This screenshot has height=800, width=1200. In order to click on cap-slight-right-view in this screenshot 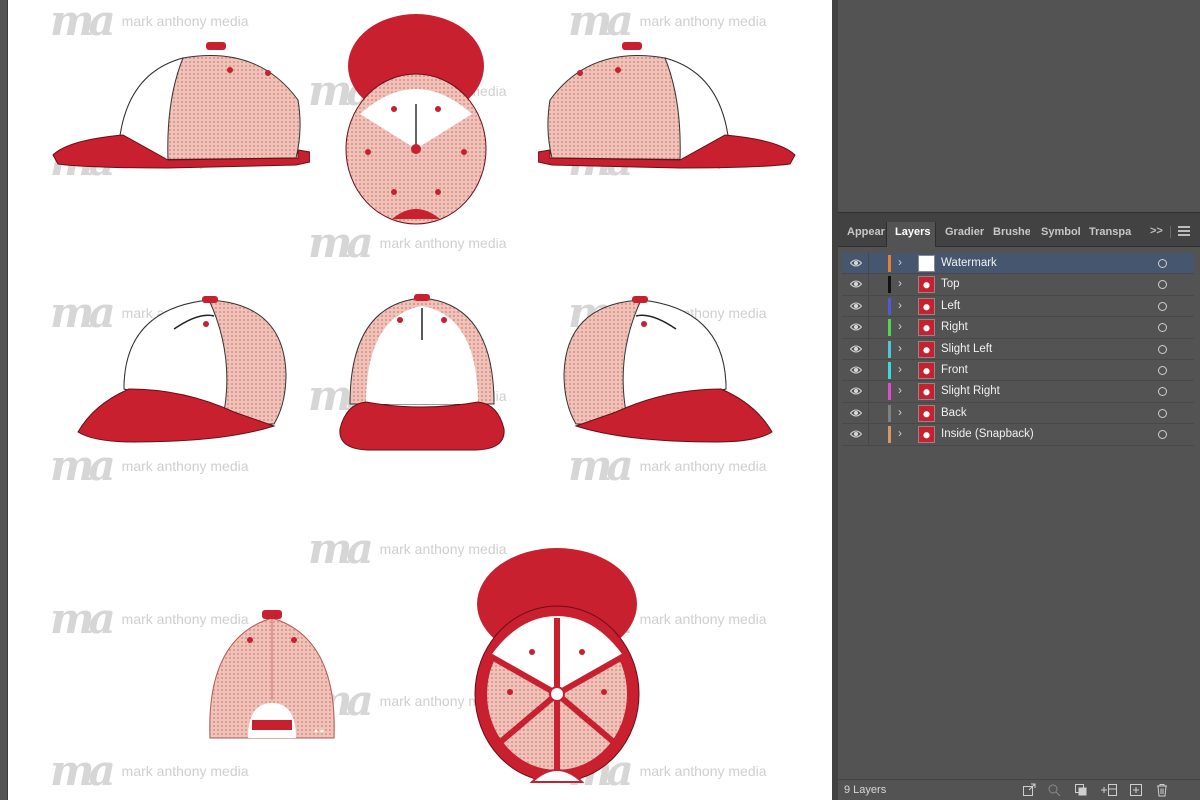, I will do `click(666, 369)`.